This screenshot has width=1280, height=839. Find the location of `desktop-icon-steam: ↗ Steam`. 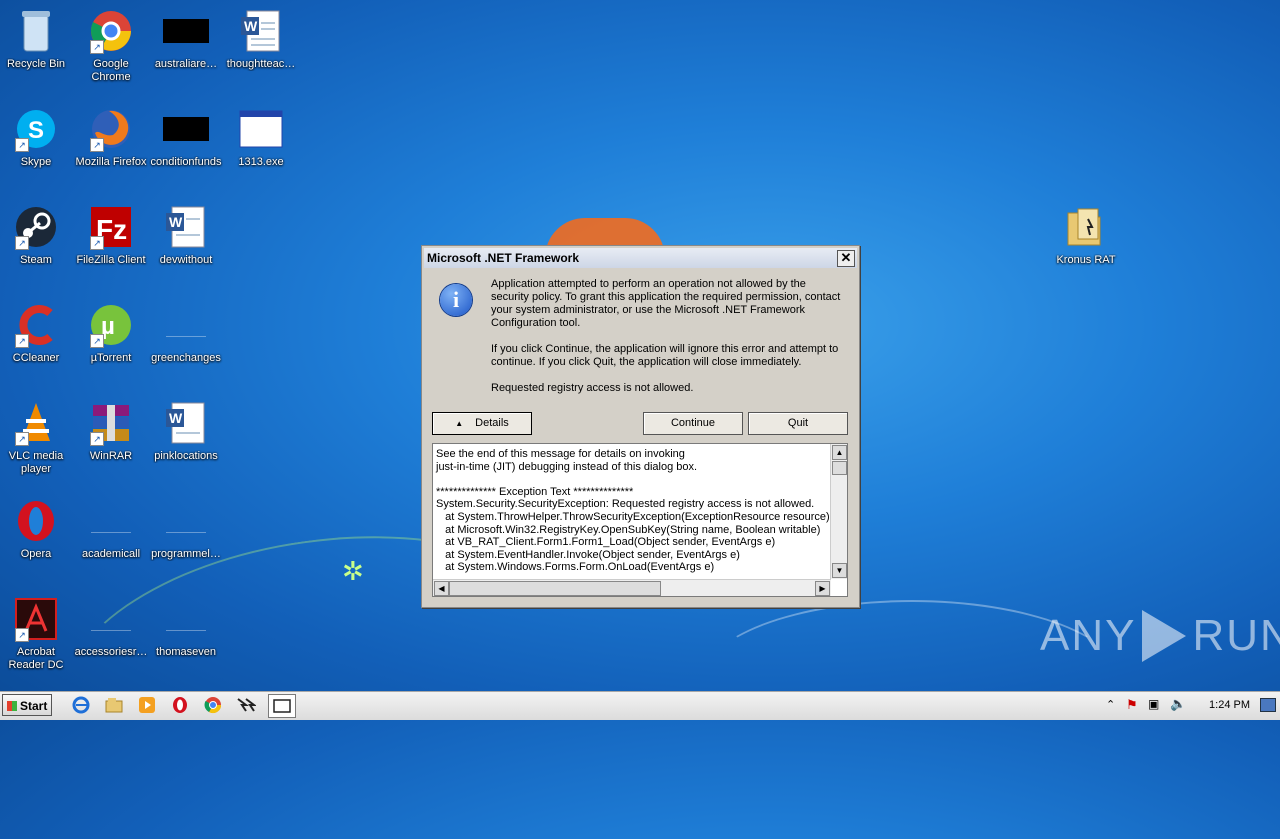

desktop-icon-steam: ↗ Steam is located at coordinates (37, 235).